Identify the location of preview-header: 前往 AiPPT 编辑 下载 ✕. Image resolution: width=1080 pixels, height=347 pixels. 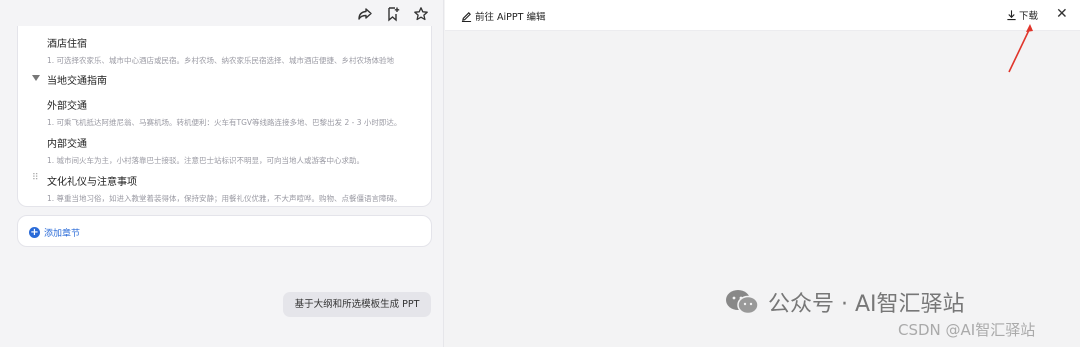
(762, 15).